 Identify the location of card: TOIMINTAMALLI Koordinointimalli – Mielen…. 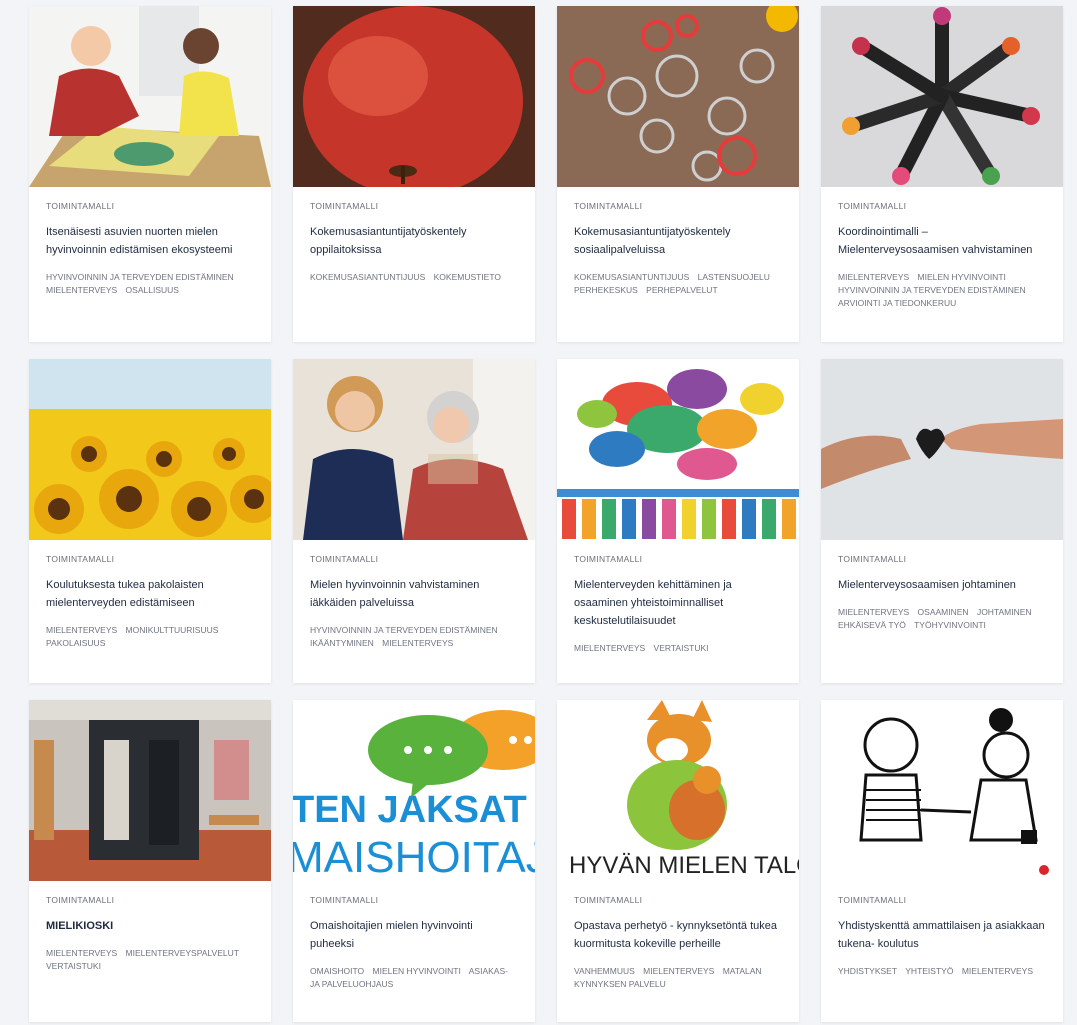
(942, 174).